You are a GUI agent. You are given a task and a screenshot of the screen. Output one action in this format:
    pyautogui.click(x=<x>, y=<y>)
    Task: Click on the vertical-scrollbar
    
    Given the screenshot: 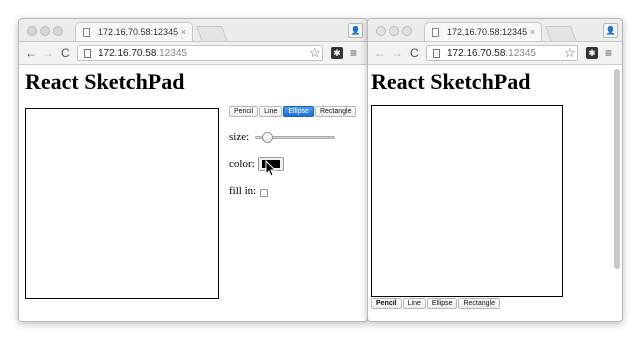 What is the action you would take?
    pyautogui.click(x=617, y=169)
    